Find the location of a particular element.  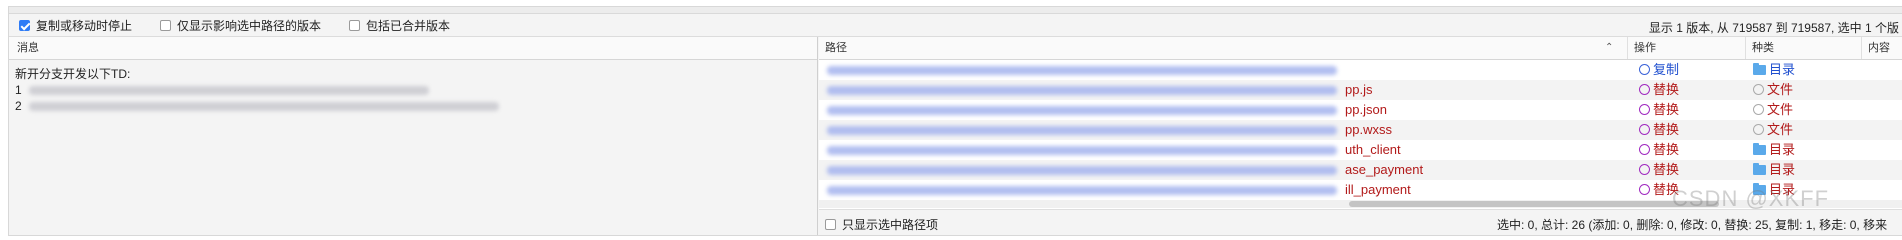

path-tail: ill_payment is located at coordinates (1378, 189).